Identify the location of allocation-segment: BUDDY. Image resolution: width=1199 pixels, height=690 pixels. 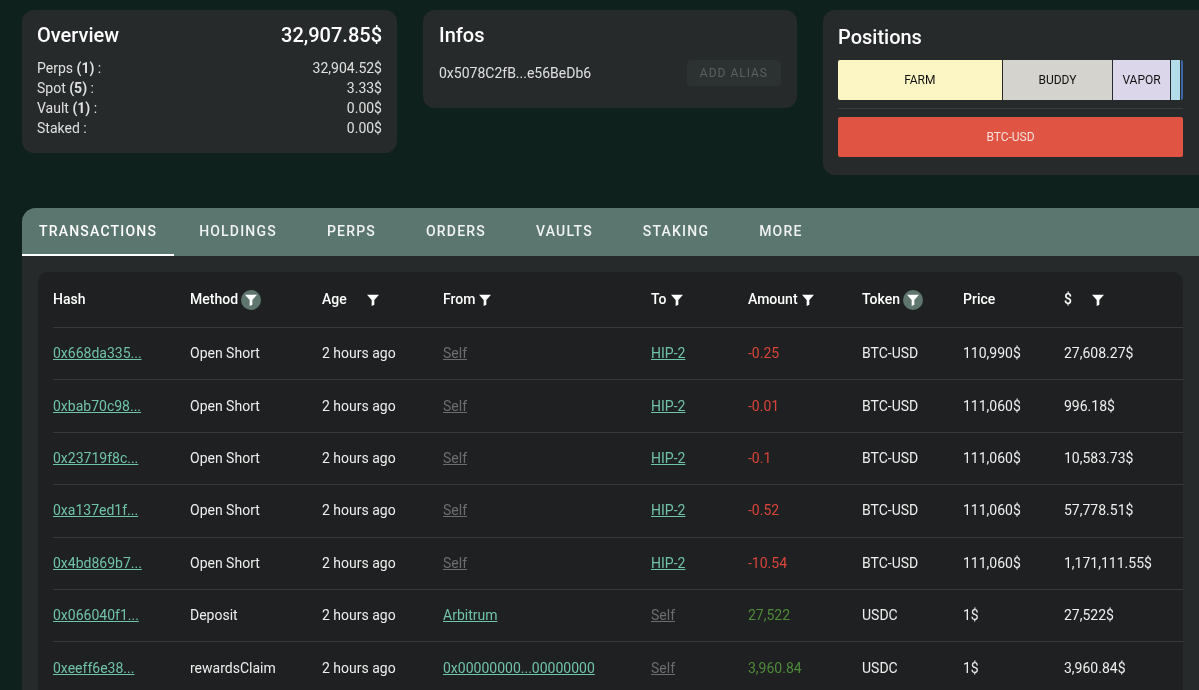
(1058, 80).